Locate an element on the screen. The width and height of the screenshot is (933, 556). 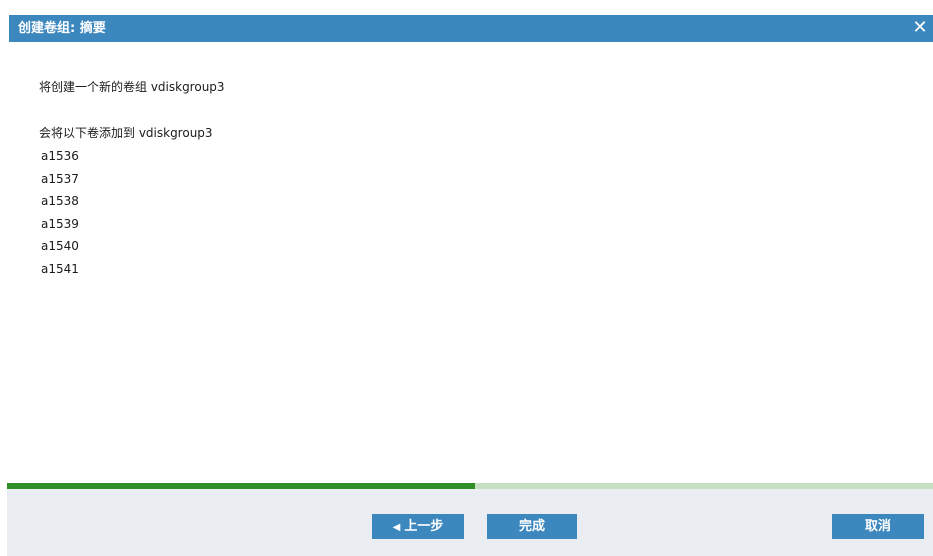
previous-step-button: ◀ 上一步 is located at coordinates (418, 526).